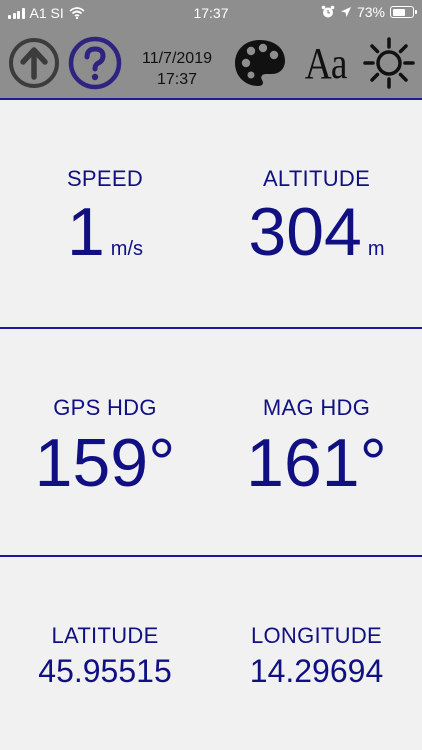  I want to click on longitude-cell: LONGITUDE 14.29694, so click(316, 656).